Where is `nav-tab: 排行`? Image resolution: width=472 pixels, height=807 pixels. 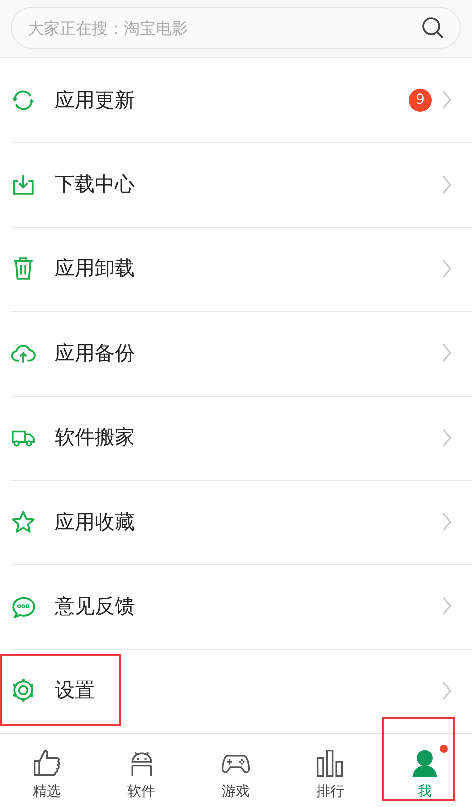 nav-tab: 排行 is located at coordinates (330, 770).